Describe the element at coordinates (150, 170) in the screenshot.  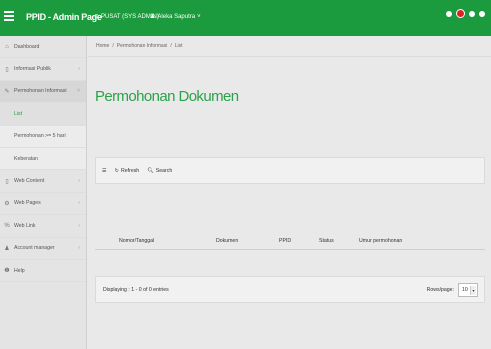
I see `search-icon: 🔍︎` at that location.